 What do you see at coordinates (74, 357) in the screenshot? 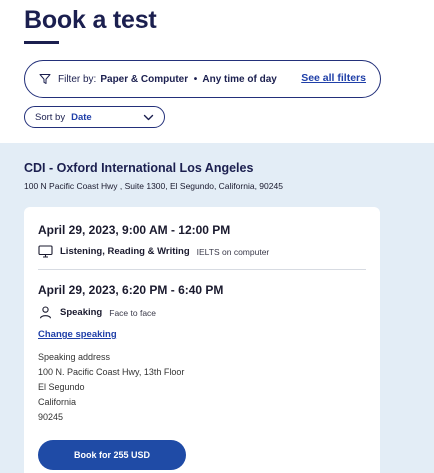
I see `speaking-address-title: Speaking address` at bounding box center [74, 357].